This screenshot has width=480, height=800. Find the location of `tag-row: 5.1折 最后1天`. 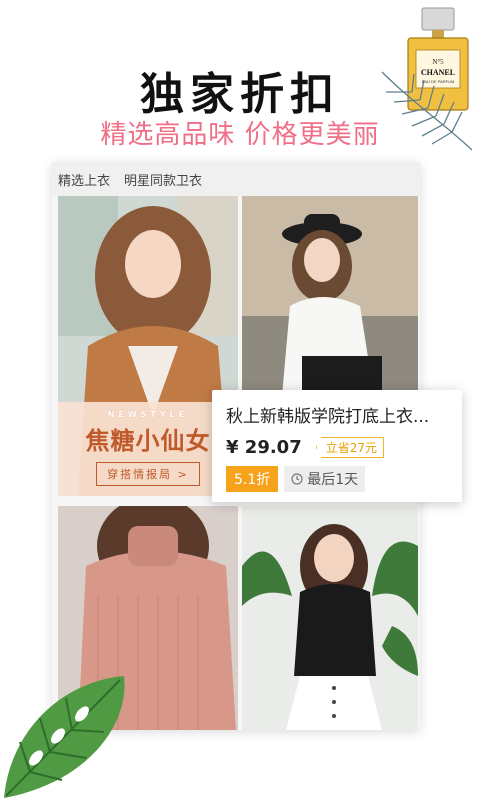

tag-row: 5.1折 最后1天 is located at coordinates (337, 479).